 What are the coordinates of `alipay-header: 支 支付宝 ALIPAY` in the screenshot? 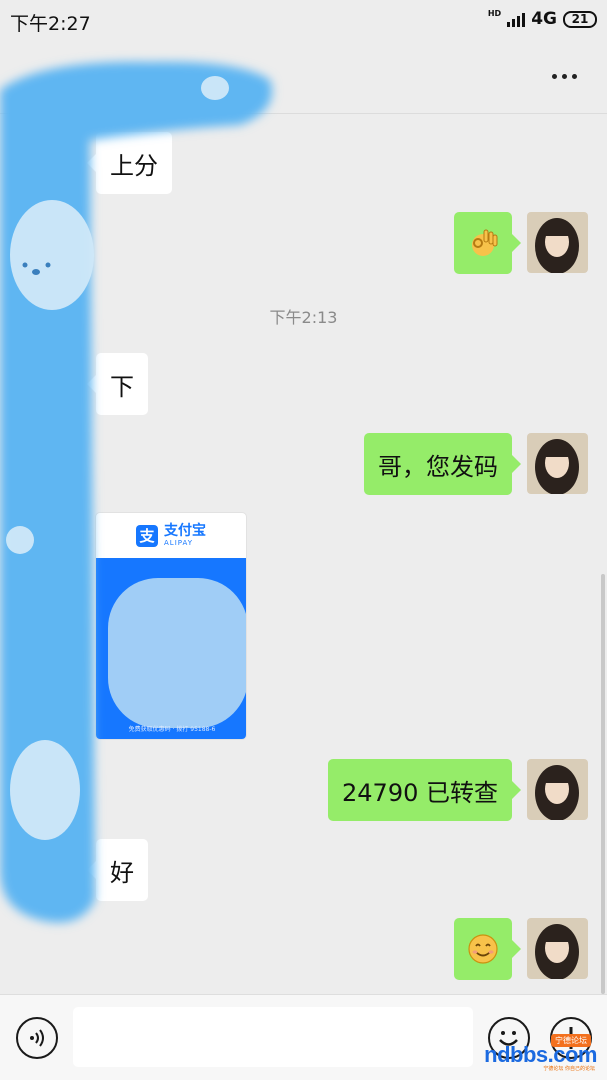 It's located at (171, 535).